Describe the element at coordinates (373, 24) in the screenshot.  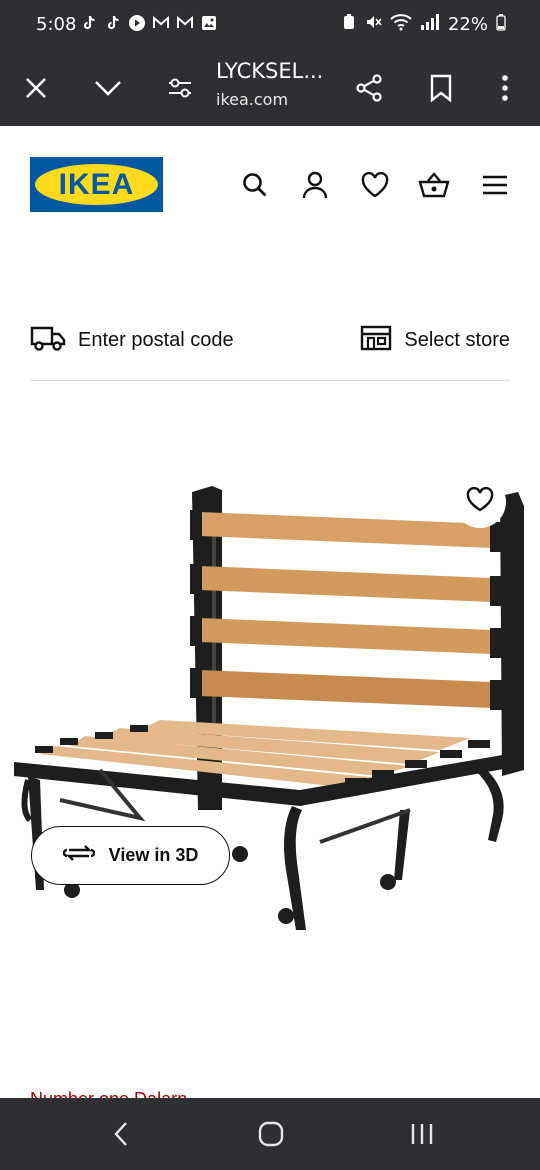
I see `mute-icon` at that location.